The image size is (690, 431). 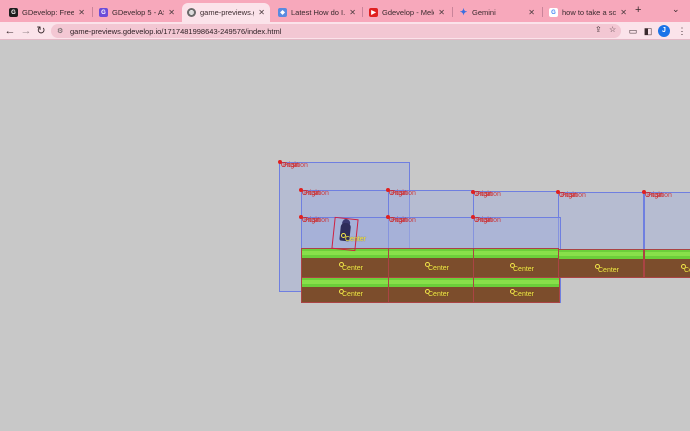 I want to click on tab-title: Latest How do I...? to, so click(x=318, y=12).